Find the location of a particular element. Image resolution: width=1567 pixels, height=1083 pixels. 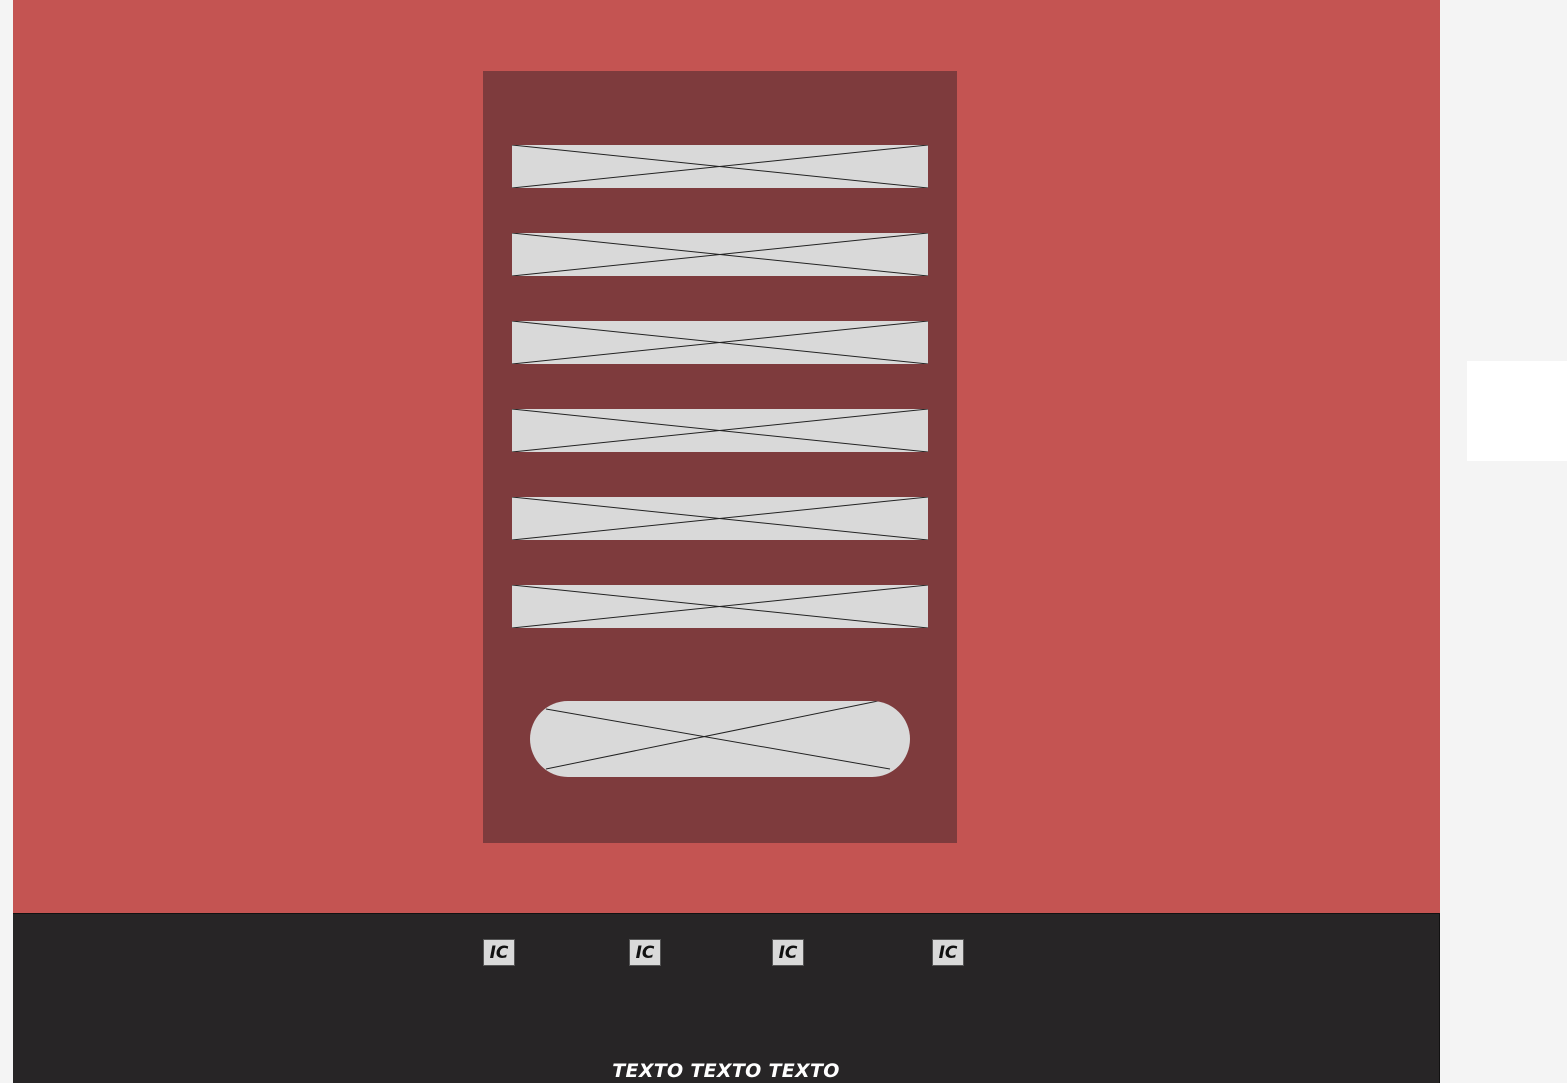

side-panel-box is located at coordinates (1517, 411).